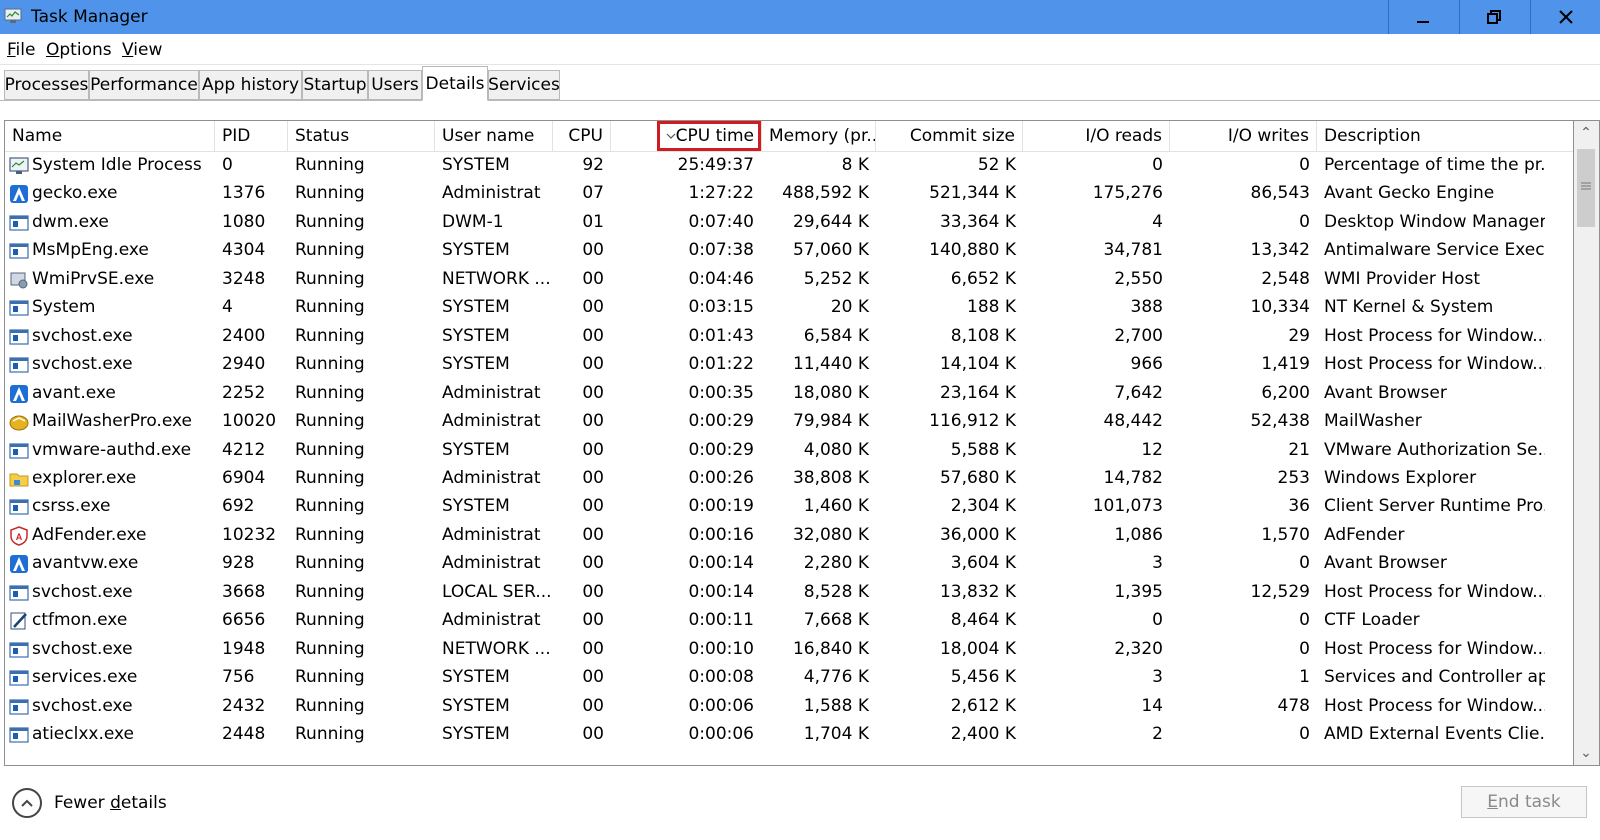  I want to click on column-header-pid: PID, so click(251, 136).